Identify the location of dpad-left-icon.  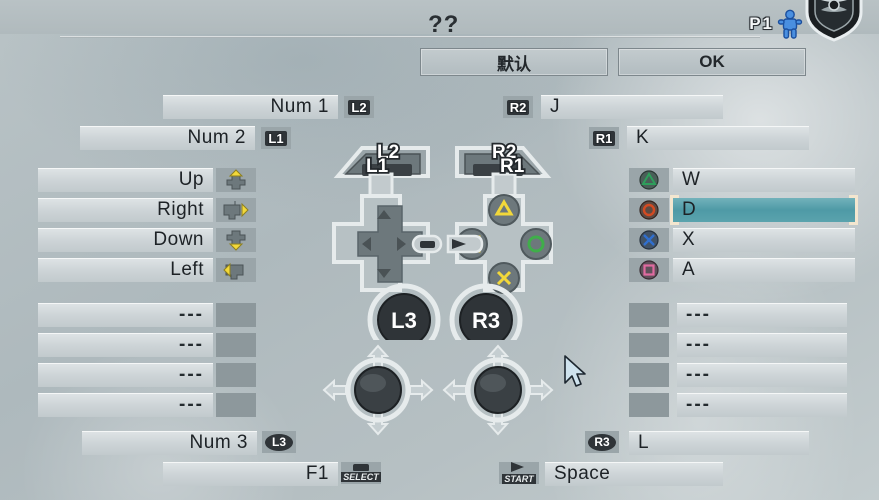
(236, 270).